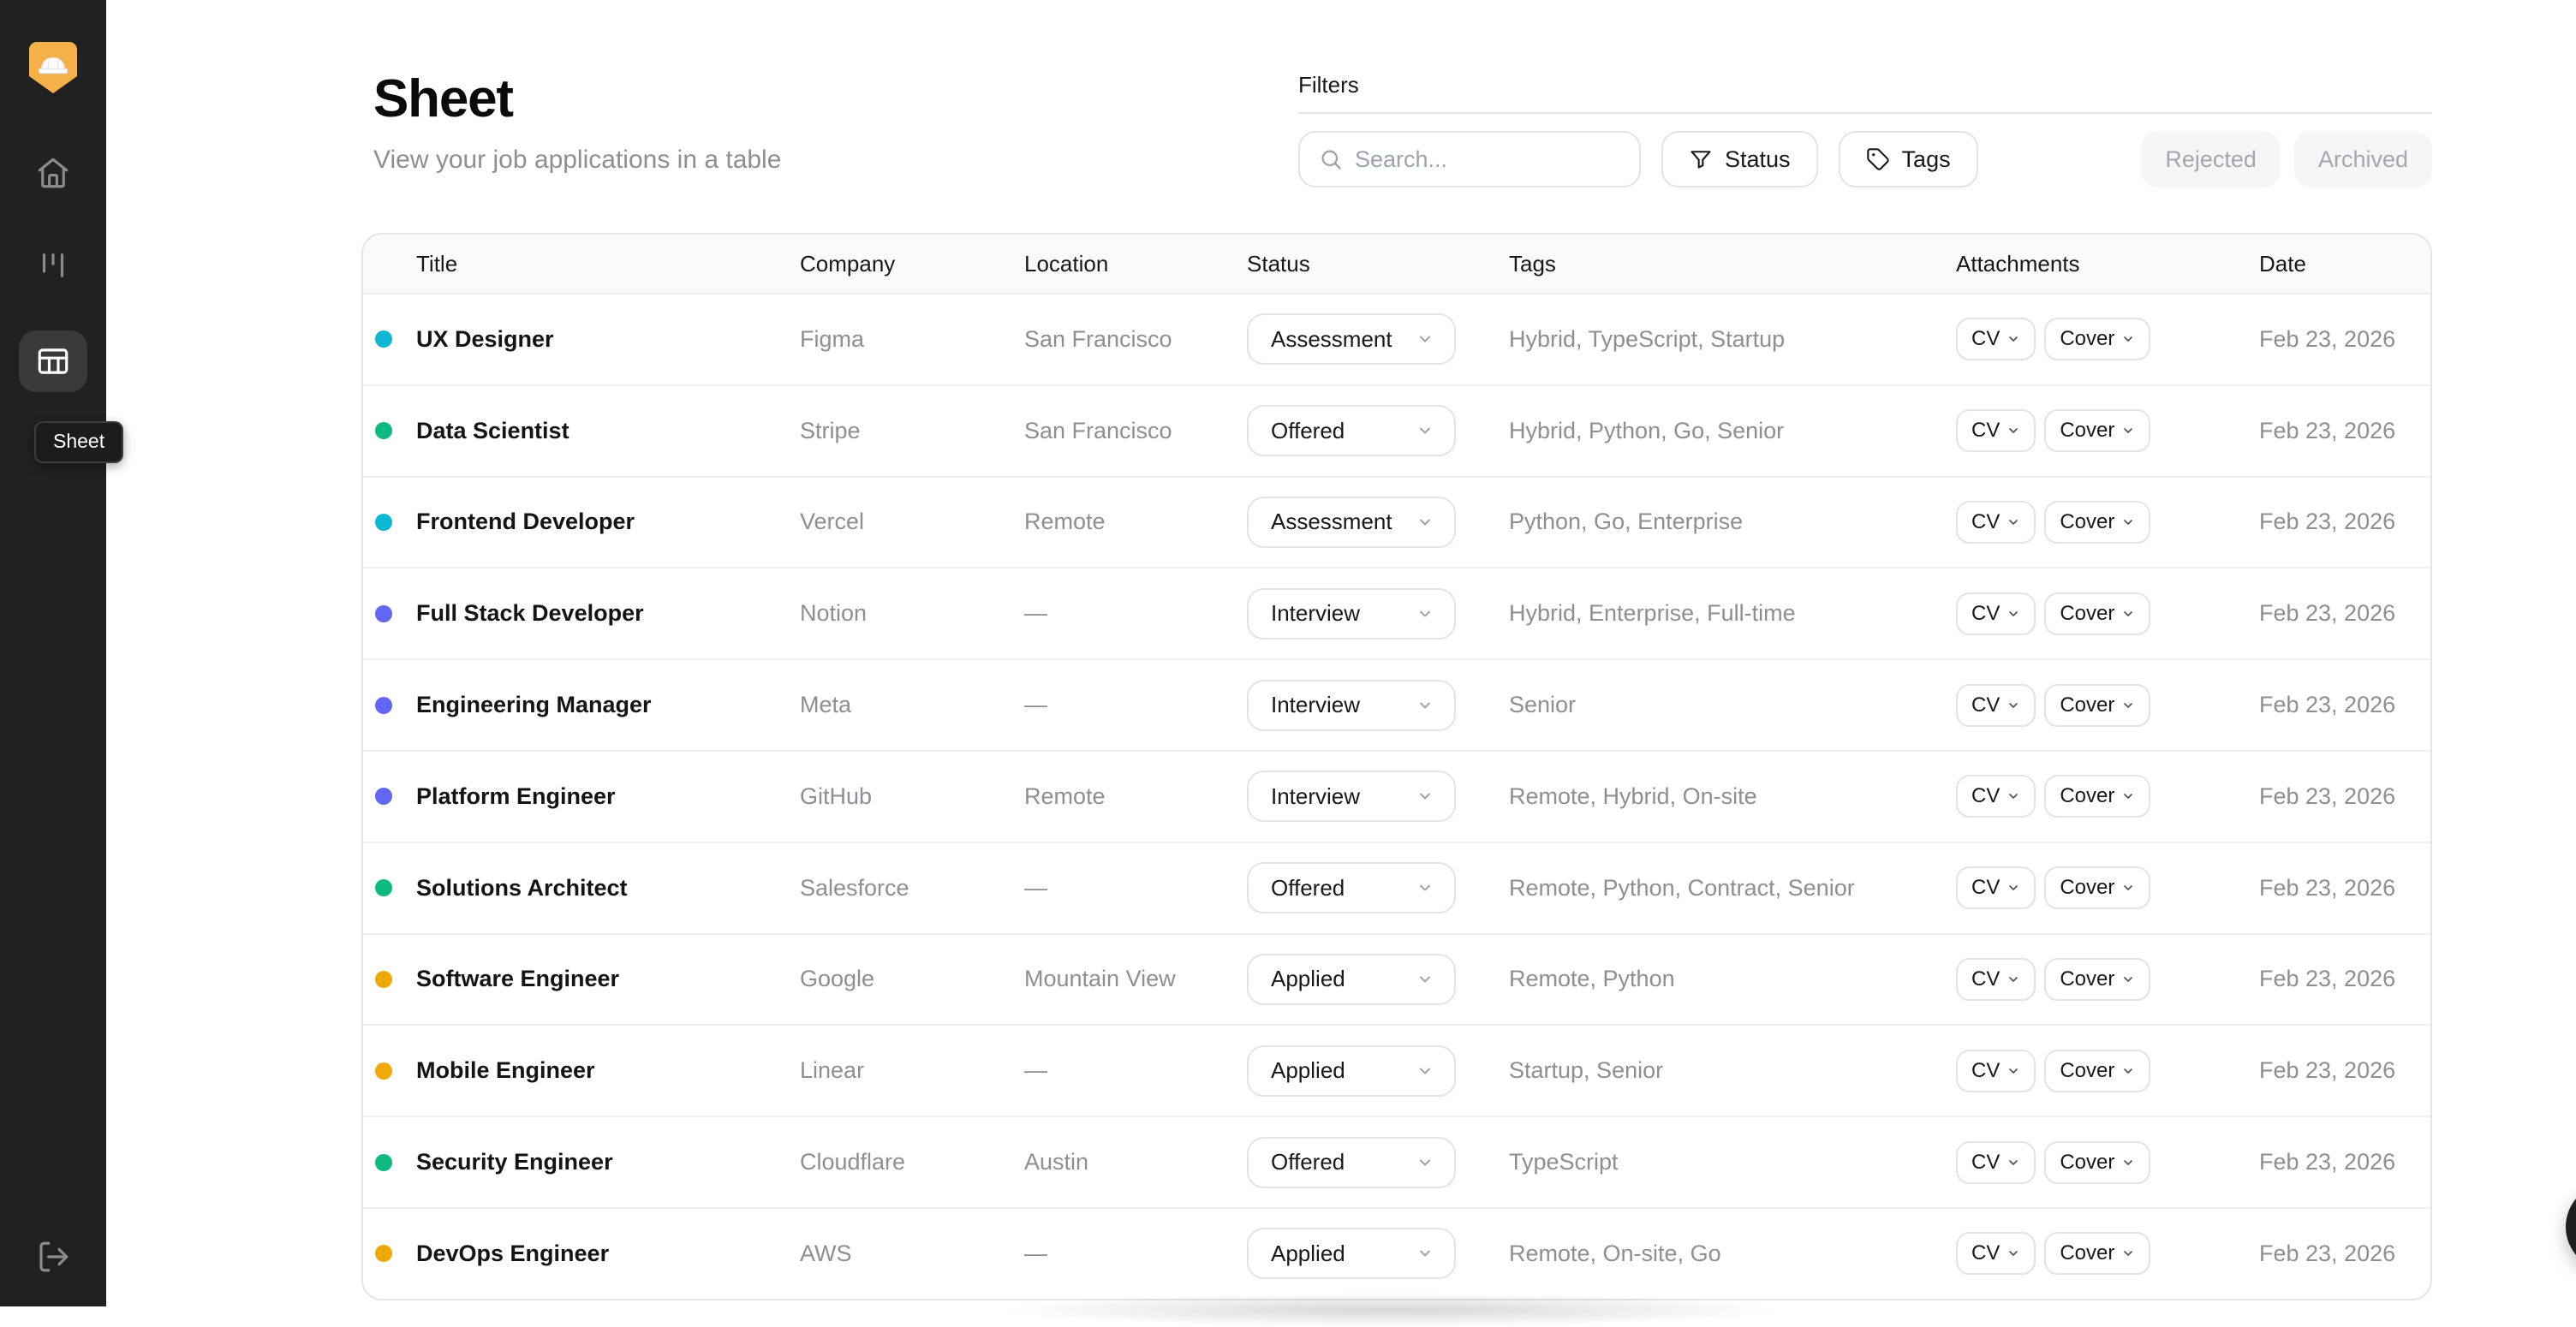 This screenshot has width=2576, height=1327. What do you see at coordinates (581, 979) in the screenshot?
I see `job-title-cell: Software Engineer` at bounding box center [581, 979].